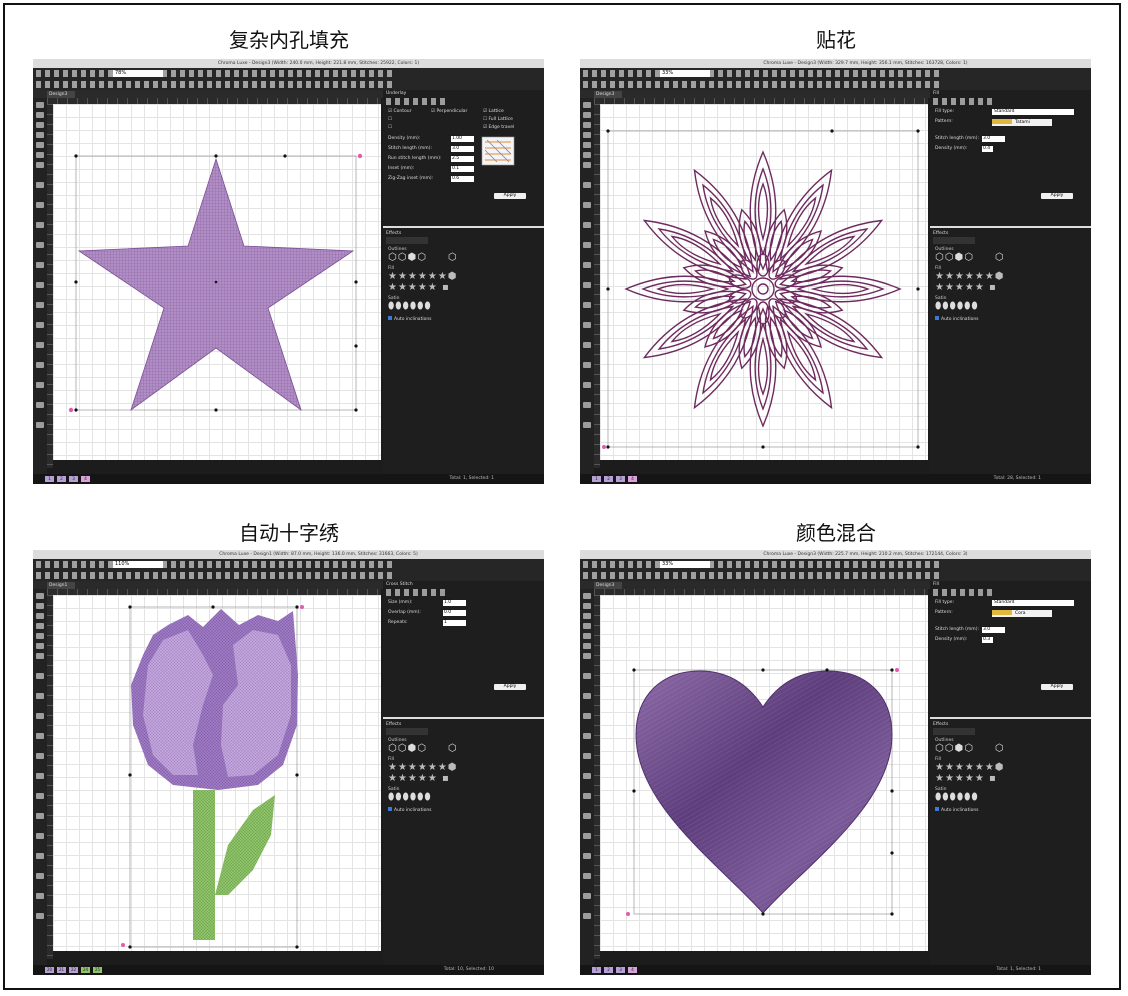  Describe the element at coordinates (498, 127) in the screenshot. I see `checkbox-edge-travel: ☑ Edge travel` at that location.